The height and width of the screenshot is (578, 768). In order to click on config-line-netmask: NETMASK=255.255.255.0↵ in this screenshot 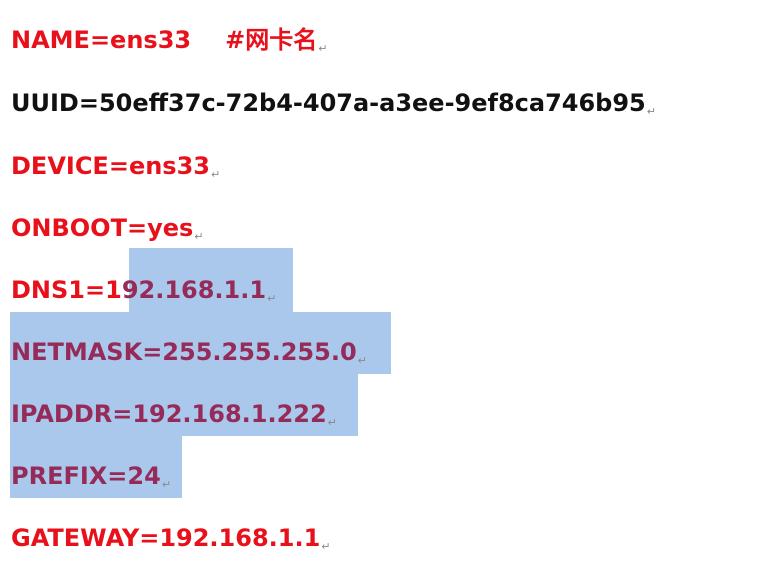, I will do `click(189, 352)`.